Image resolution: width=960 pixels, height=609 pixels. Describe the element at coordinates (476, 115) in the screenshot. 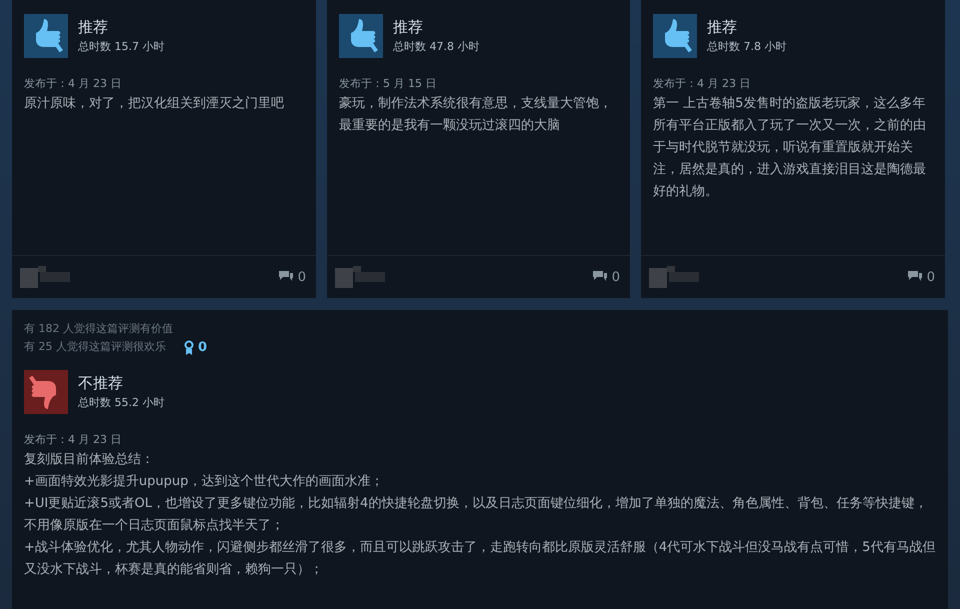

I see `review-text: 豪玩，制作法术系统很有意思，支线量大管饱，最重要的是我有一颗没玩过滚四的大脑` at that location.